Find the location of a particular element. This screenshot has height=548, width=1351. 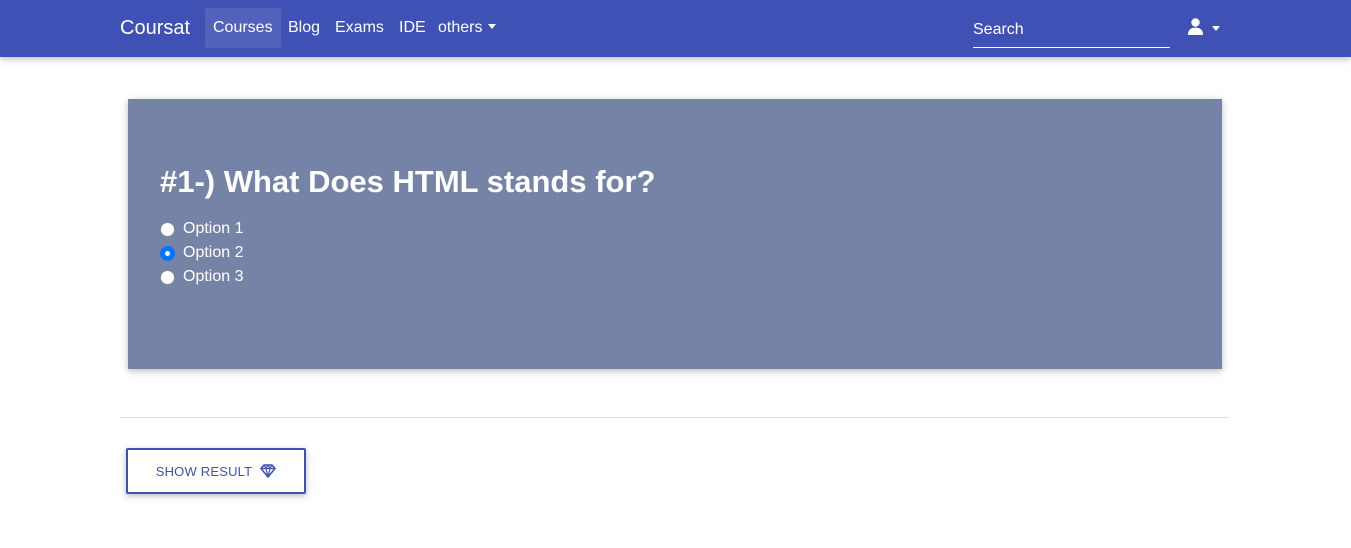

option-2: Option 2 is located at coordinates (201, 253).